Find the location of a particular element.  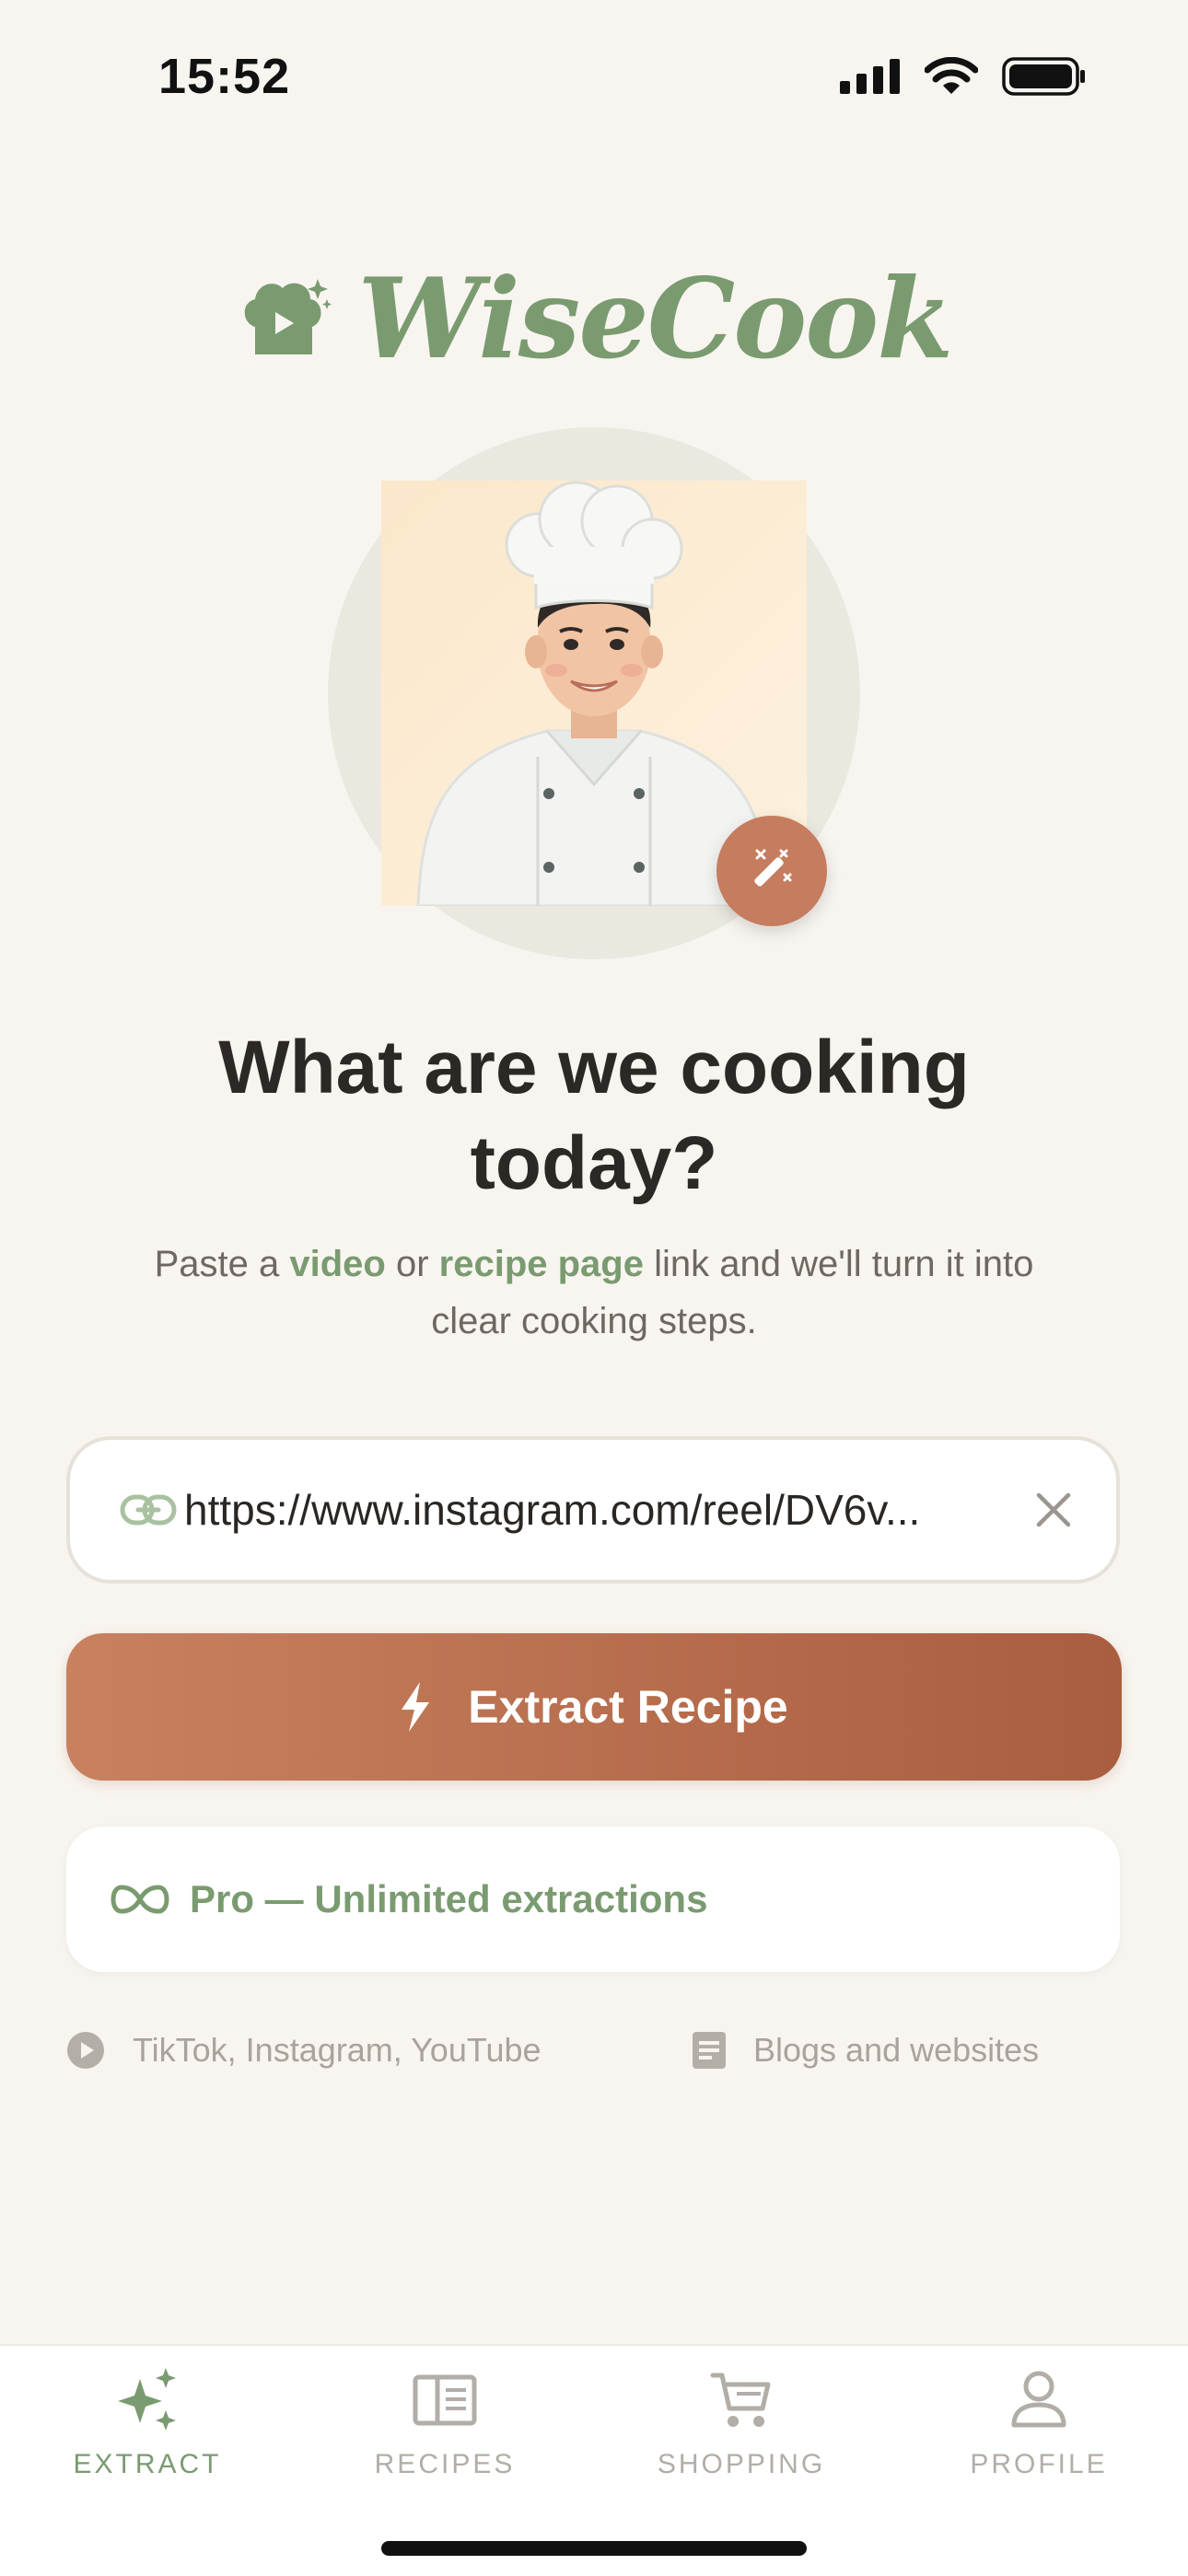

home-indicator is located at coordinates (594, 2548).